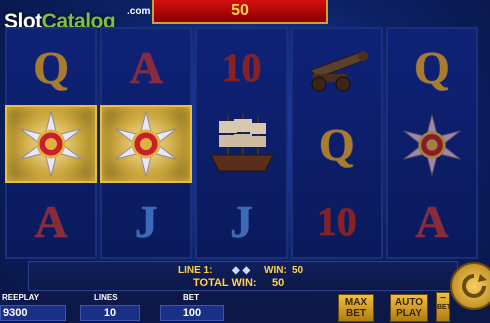 This screenshot has width=490, height=323. I want to click on win-label: WIN:, so click(275, 270).